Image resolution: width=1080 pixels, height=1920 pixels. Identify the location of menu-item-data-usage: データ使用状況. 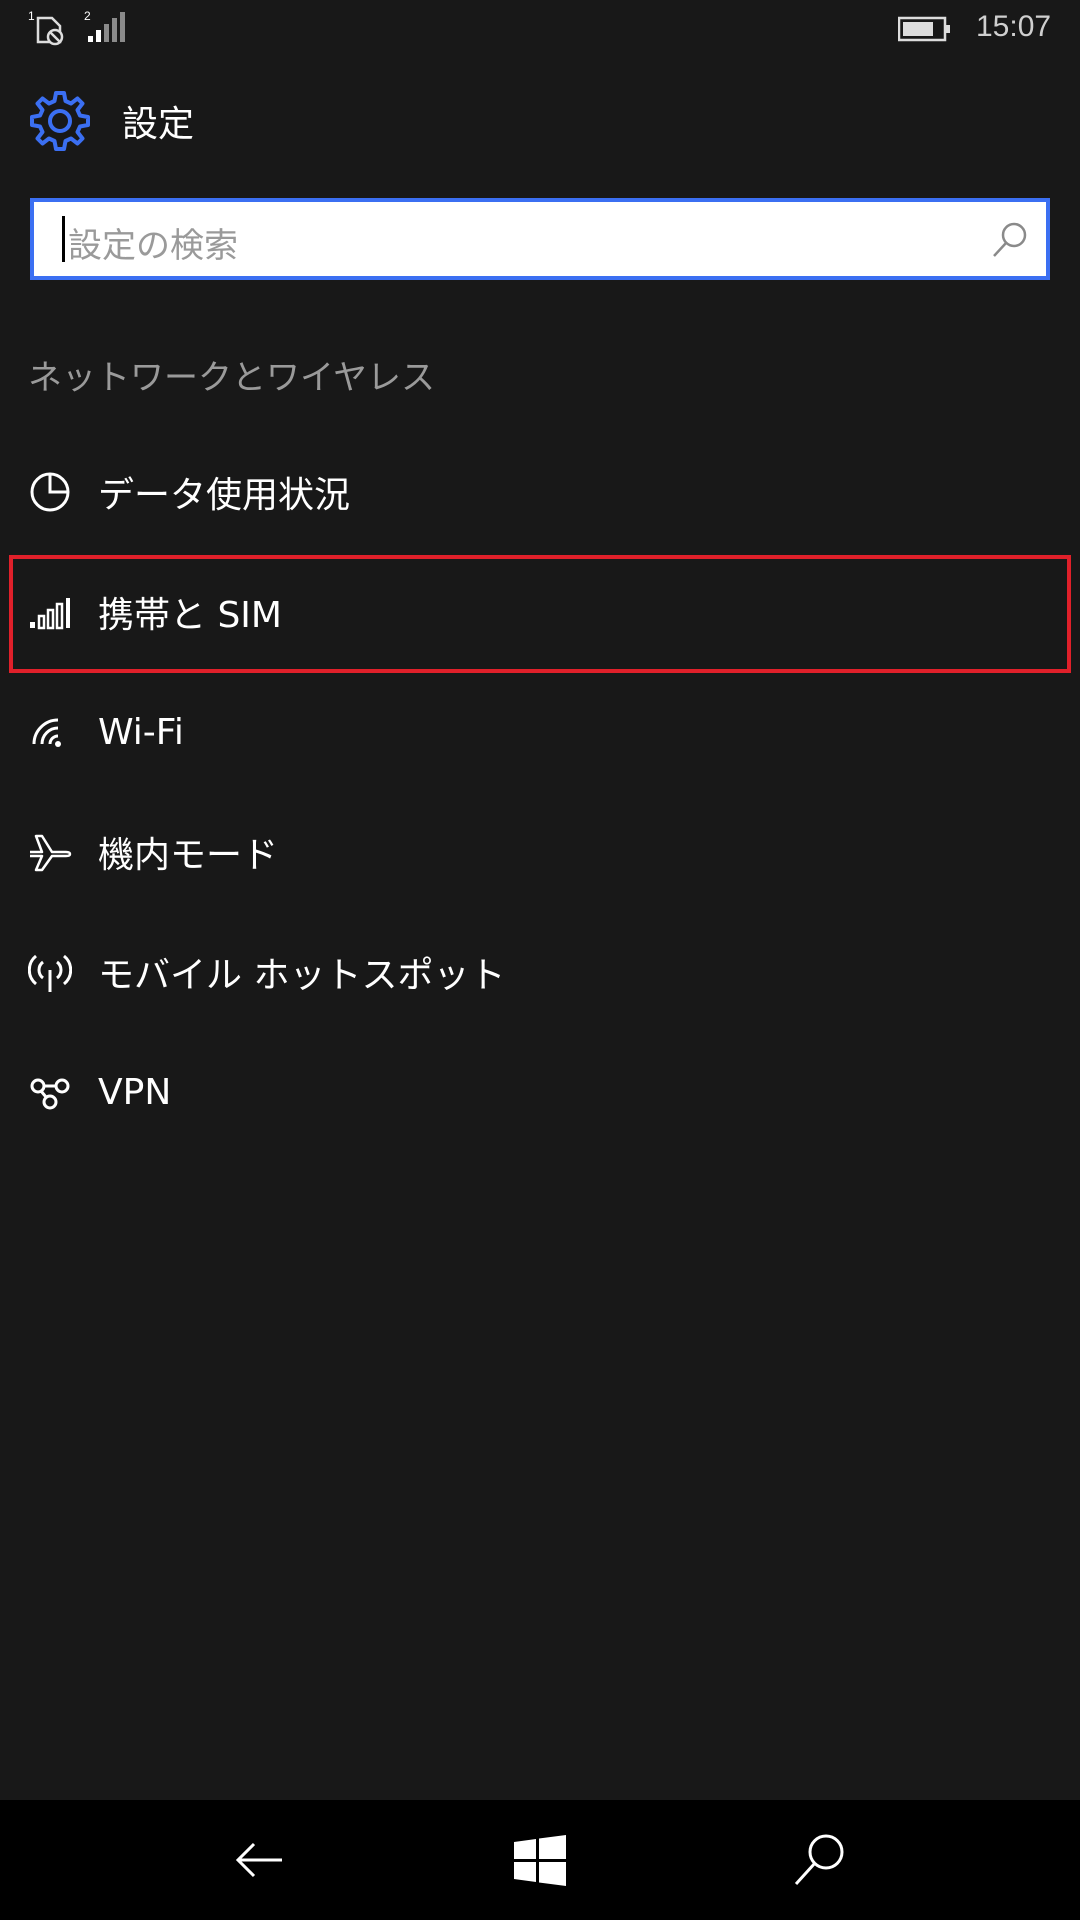
(540, 492).